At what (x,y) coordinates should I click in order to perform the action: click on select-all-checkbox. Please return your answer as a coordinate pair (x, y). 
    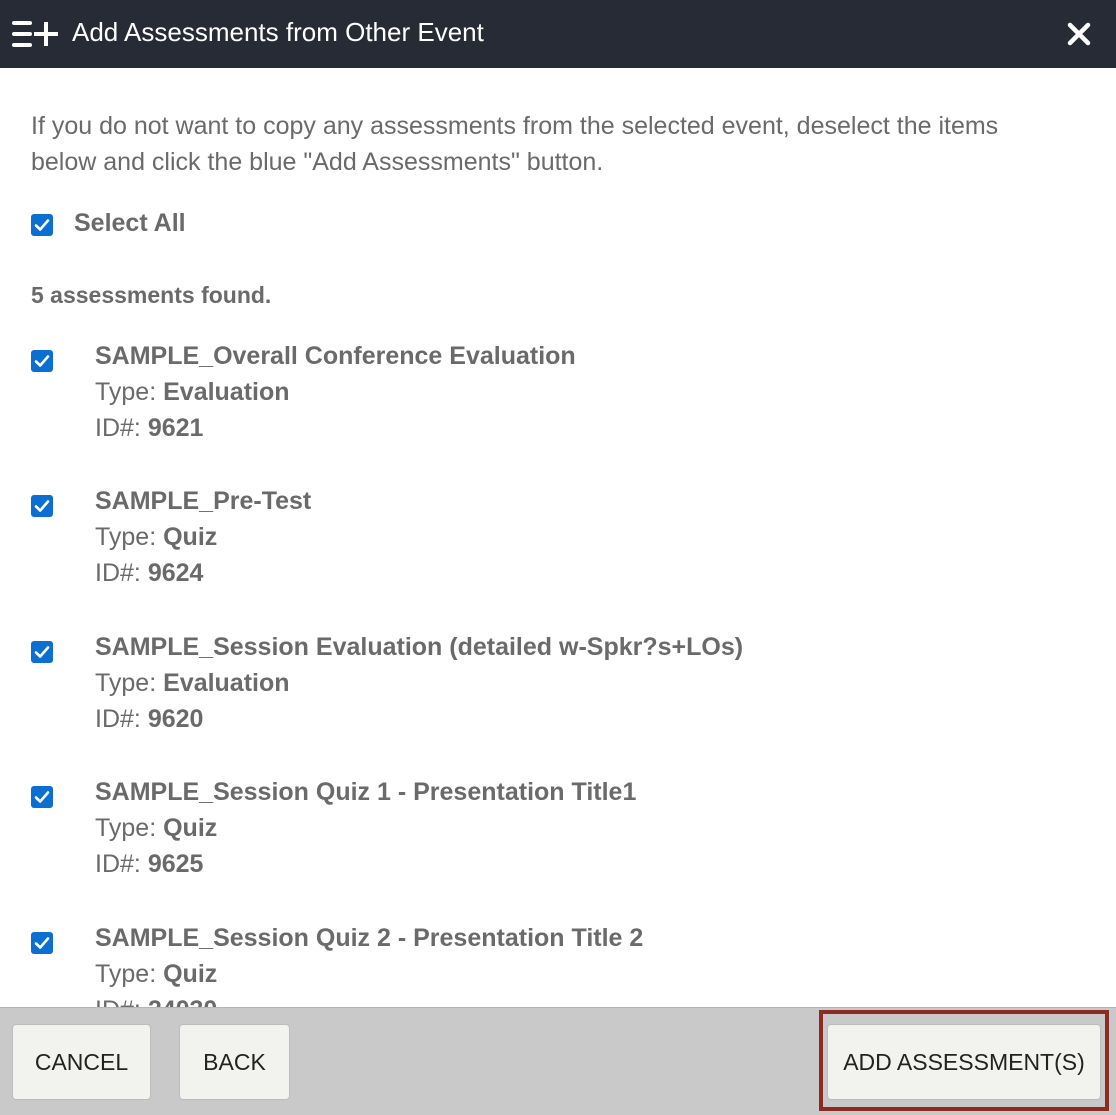
    Looking at the image, I should click on (42, 225).